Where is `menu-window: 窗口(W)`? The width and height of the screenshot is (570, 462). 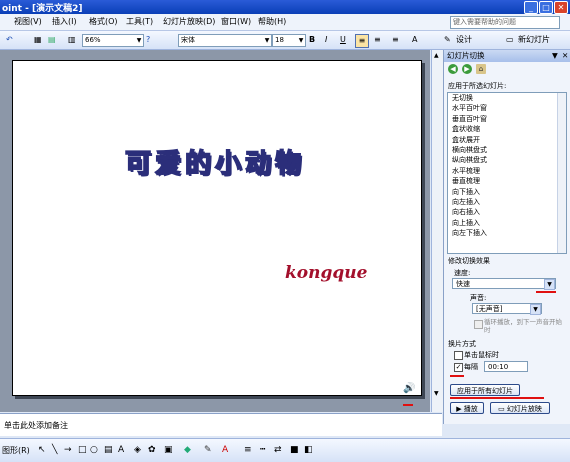 menu-window: 窗口(W) is located at coordinates (236, 21).